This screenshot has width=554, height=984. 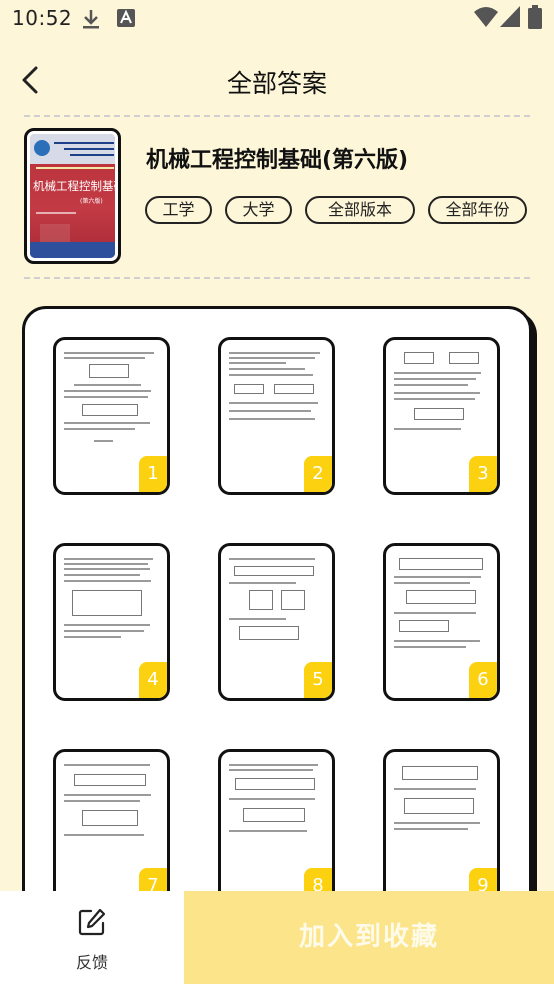 What do you see at coordinates (91, 201) in the screenshot?
I see `cover-edition: (第六版)` at bounding box center [91, 201].